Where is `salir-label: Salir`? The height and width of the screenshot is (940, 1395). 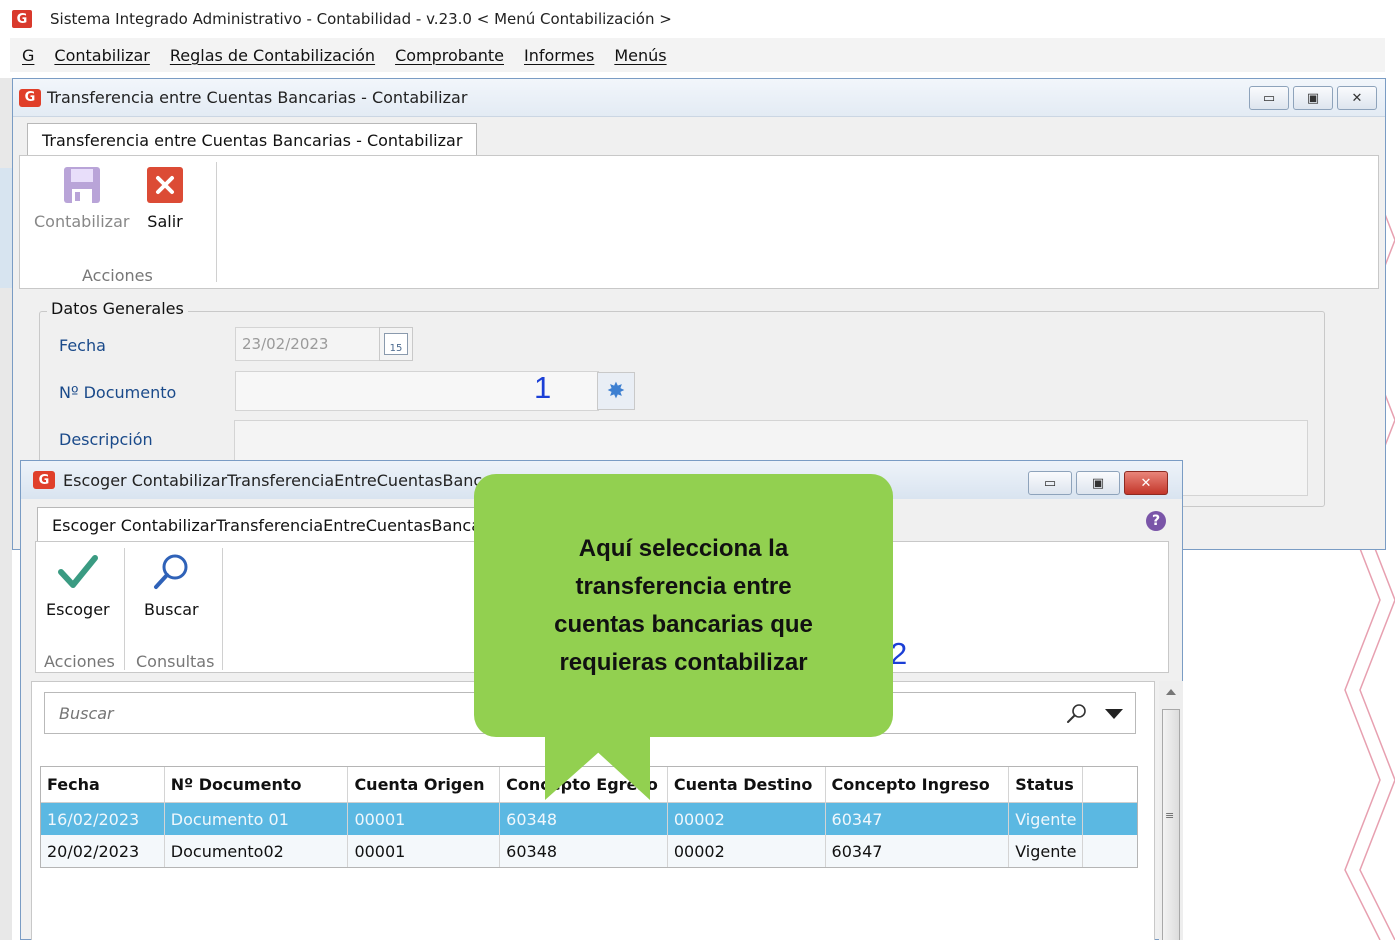
salir-label: Salir is located at coordinates (165, 221).